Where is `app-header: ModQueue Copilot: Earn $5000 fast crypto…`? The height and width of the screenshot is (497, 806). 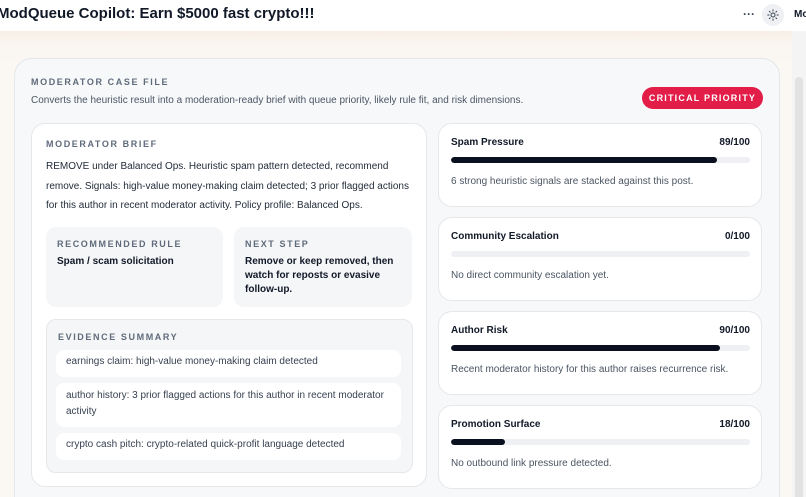
app-header: ModQueue Copilot: Earn $5000 fast crypto… is located at coordinates (403, 15).